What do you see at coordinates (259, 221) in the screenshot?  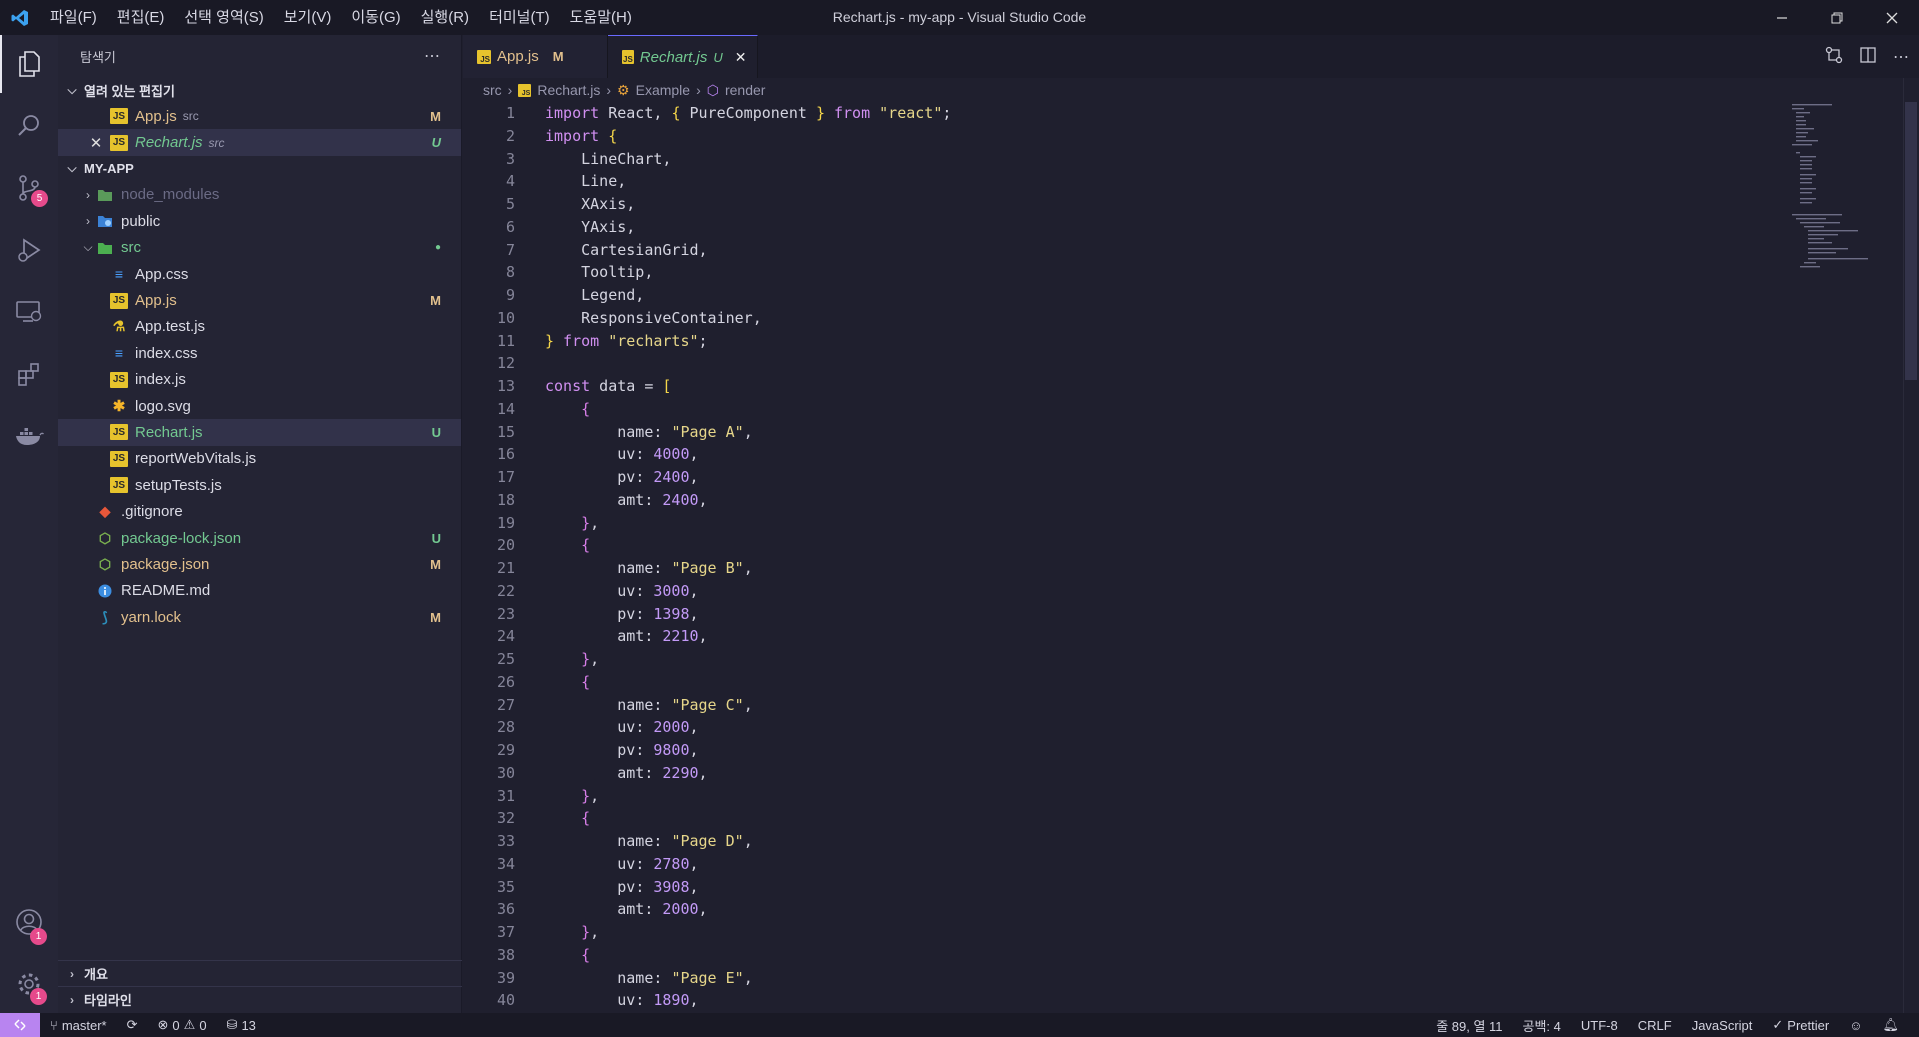 I see `tree-folder: › public` at bounding box center [259, 221].